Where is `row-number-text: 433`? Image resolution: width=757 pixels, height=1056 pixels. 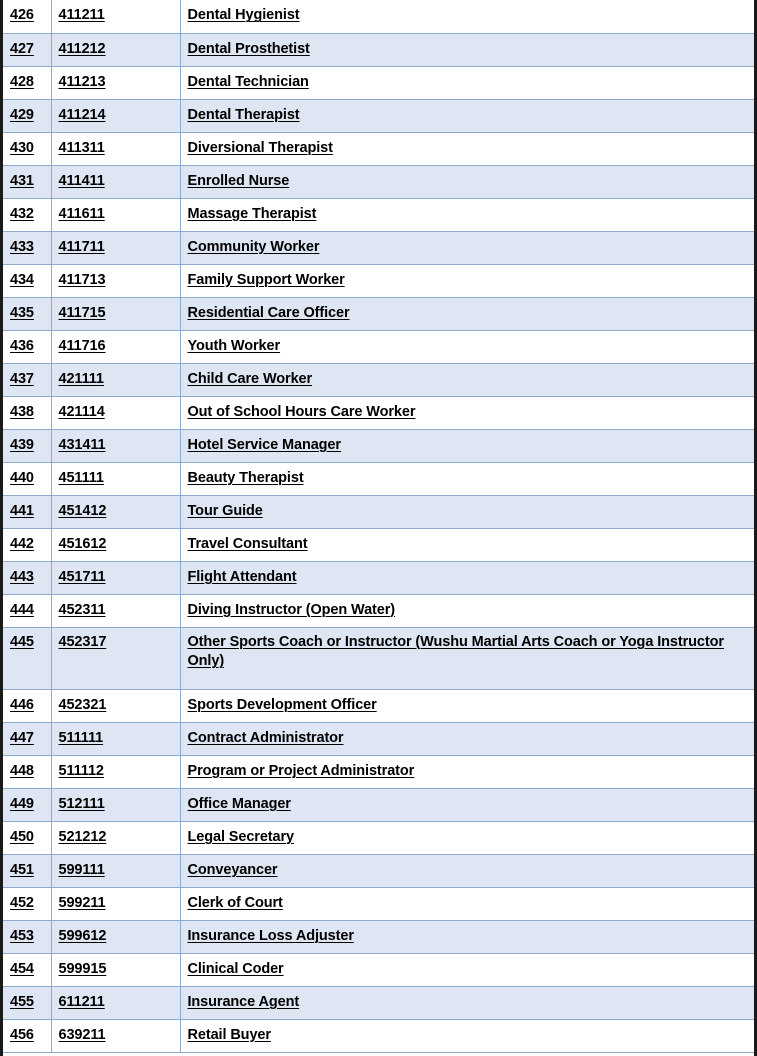 row-number-text: 433 is located at coordinates (22, 246).